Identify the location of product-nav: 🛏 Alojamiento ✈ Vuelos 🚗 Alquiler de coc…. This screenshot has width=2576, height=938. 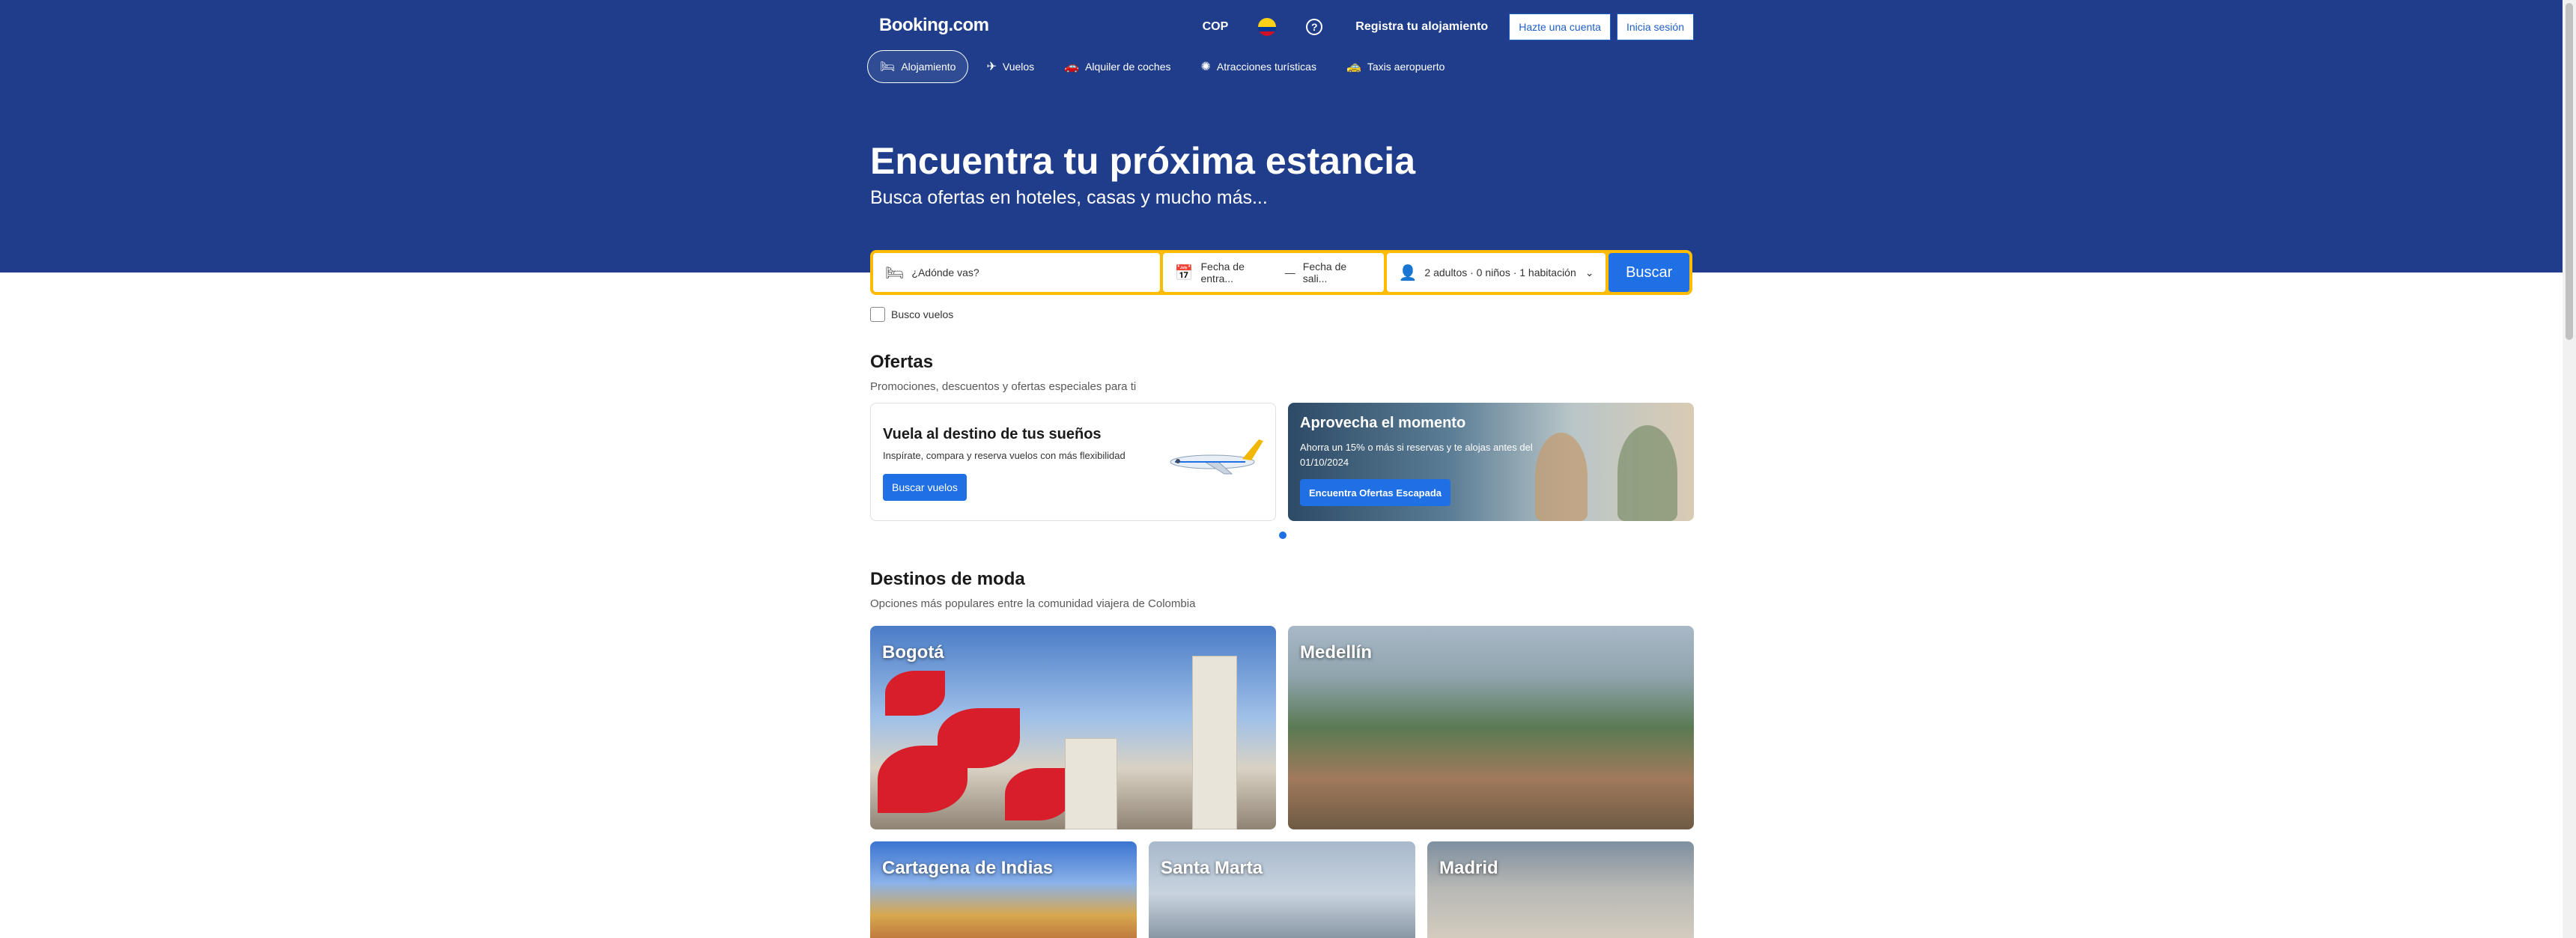
(1280, 66).